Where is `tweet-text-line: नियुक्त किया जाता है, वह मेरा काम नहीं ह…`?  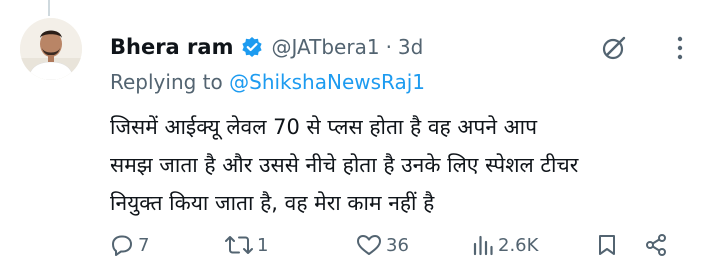 tweet-text-line: नियुक्त किया जाता है, वह मेरा काम नहीं ह… is located at coordinates (272, 203).